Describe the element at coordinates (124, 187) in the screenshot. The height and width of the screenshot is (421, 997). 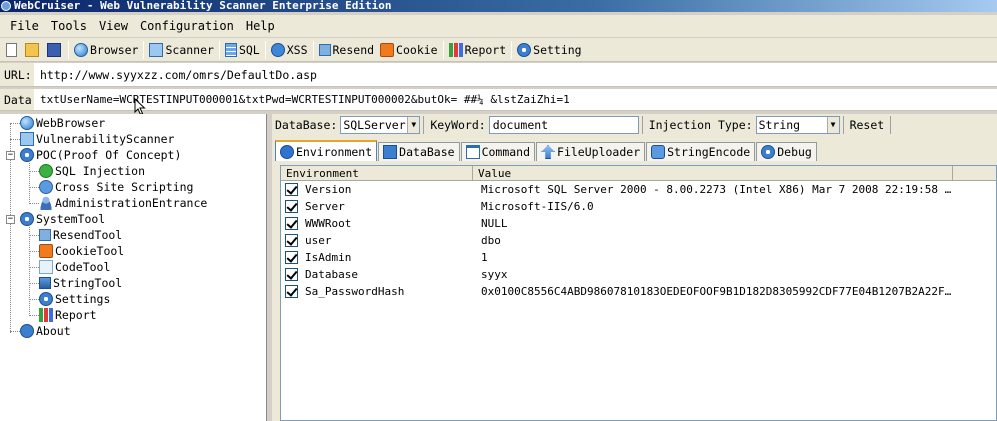
I see `tree-label: Cross Site Scripting` at that location.